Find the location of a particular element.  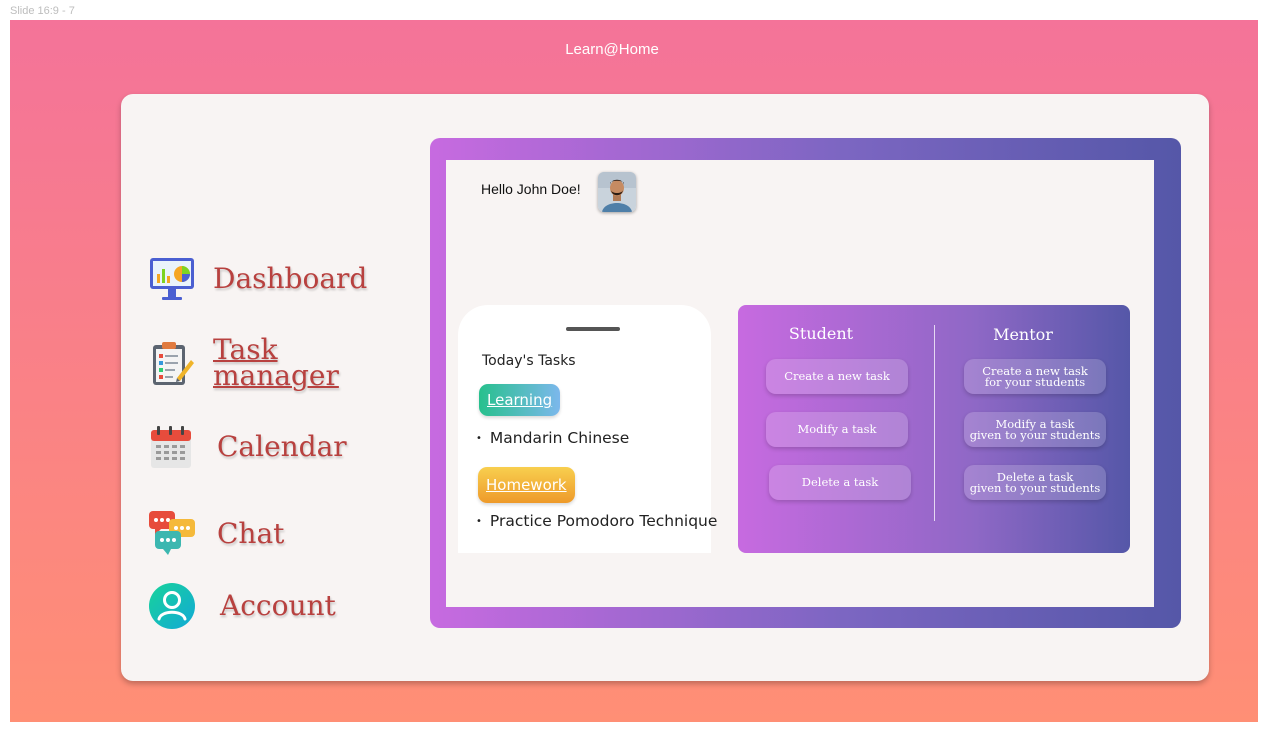

nav-label-dashboard: Dashboard is located at coordinates (290, 278).